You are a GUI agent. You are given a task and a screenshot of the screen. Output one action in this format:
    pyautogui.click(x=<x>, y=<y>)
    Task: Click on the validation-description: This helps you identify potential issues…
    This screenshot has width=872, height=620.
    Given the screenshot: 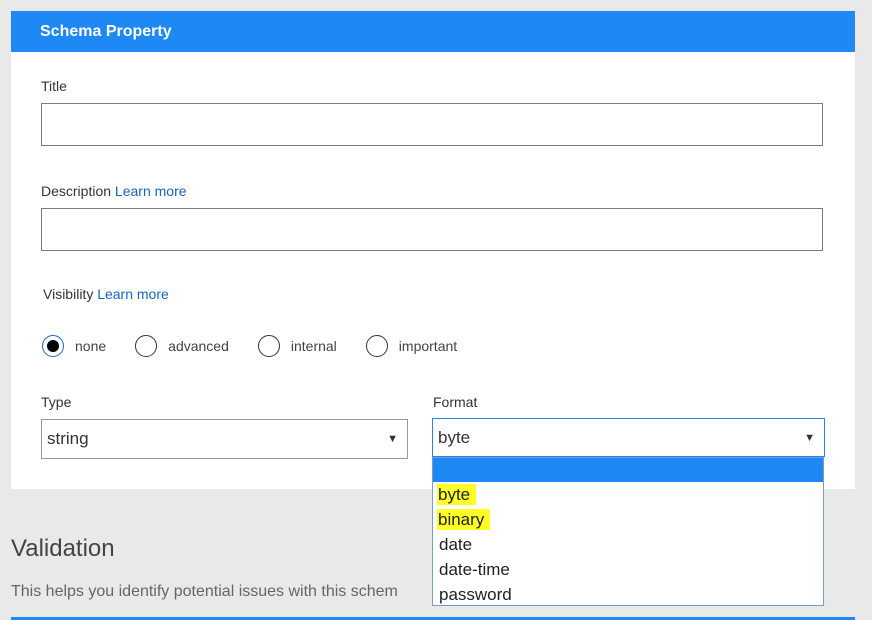 What is the action you would take?
    pyautogui.click(x=204, y=591)
    